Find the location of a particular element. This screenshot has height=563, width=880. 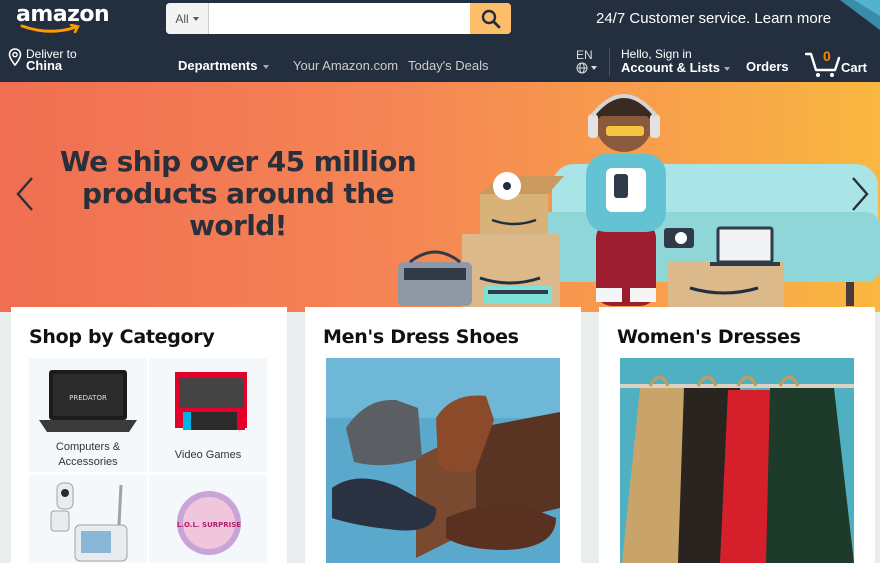

dresses-photo is located at coordinates (737, 460).